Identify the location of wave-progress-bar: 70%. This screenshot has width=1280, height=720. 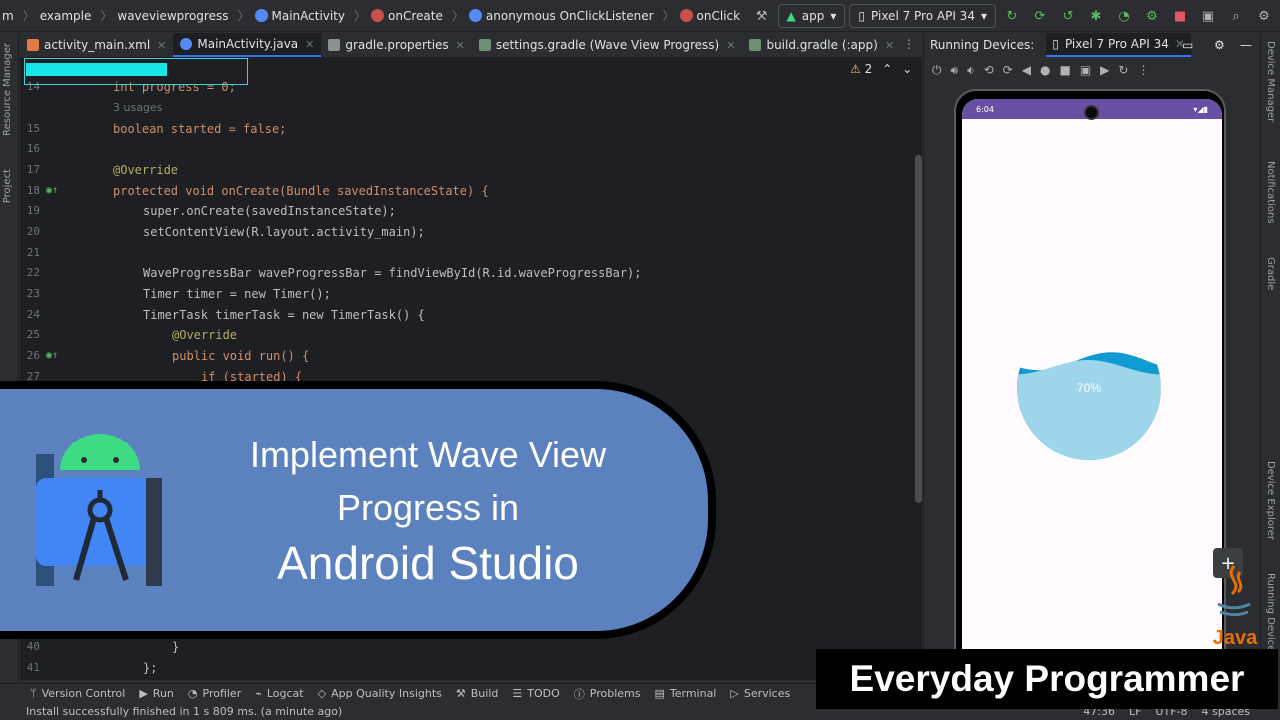
(1089, 406).